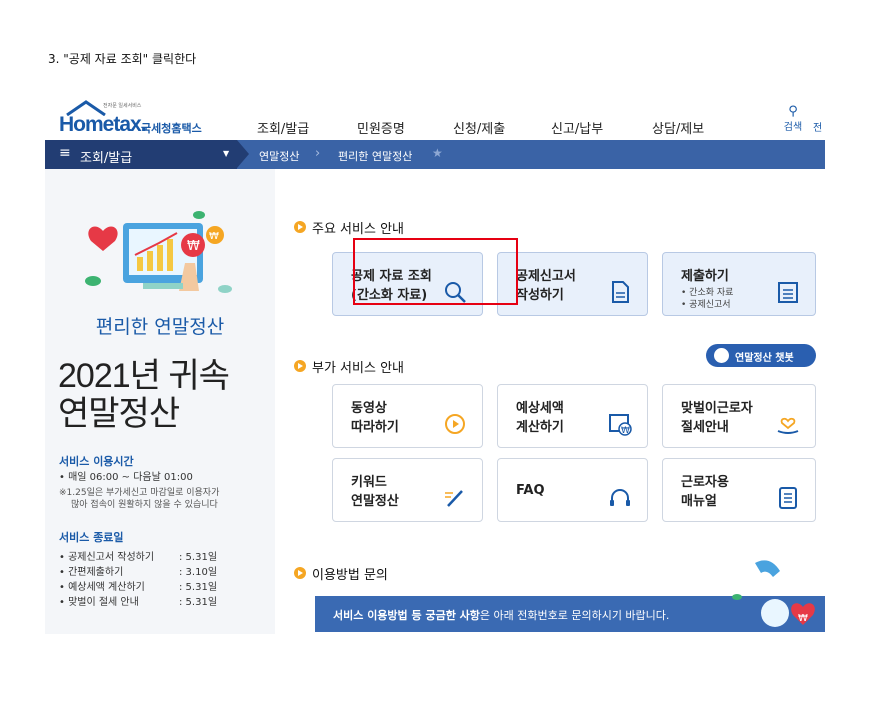 The image size is (885, 710). What do you see at coordinates (620, 425) in the screenshot?
I see `calculator-icon: ₩` at bounding box center [620, 425].